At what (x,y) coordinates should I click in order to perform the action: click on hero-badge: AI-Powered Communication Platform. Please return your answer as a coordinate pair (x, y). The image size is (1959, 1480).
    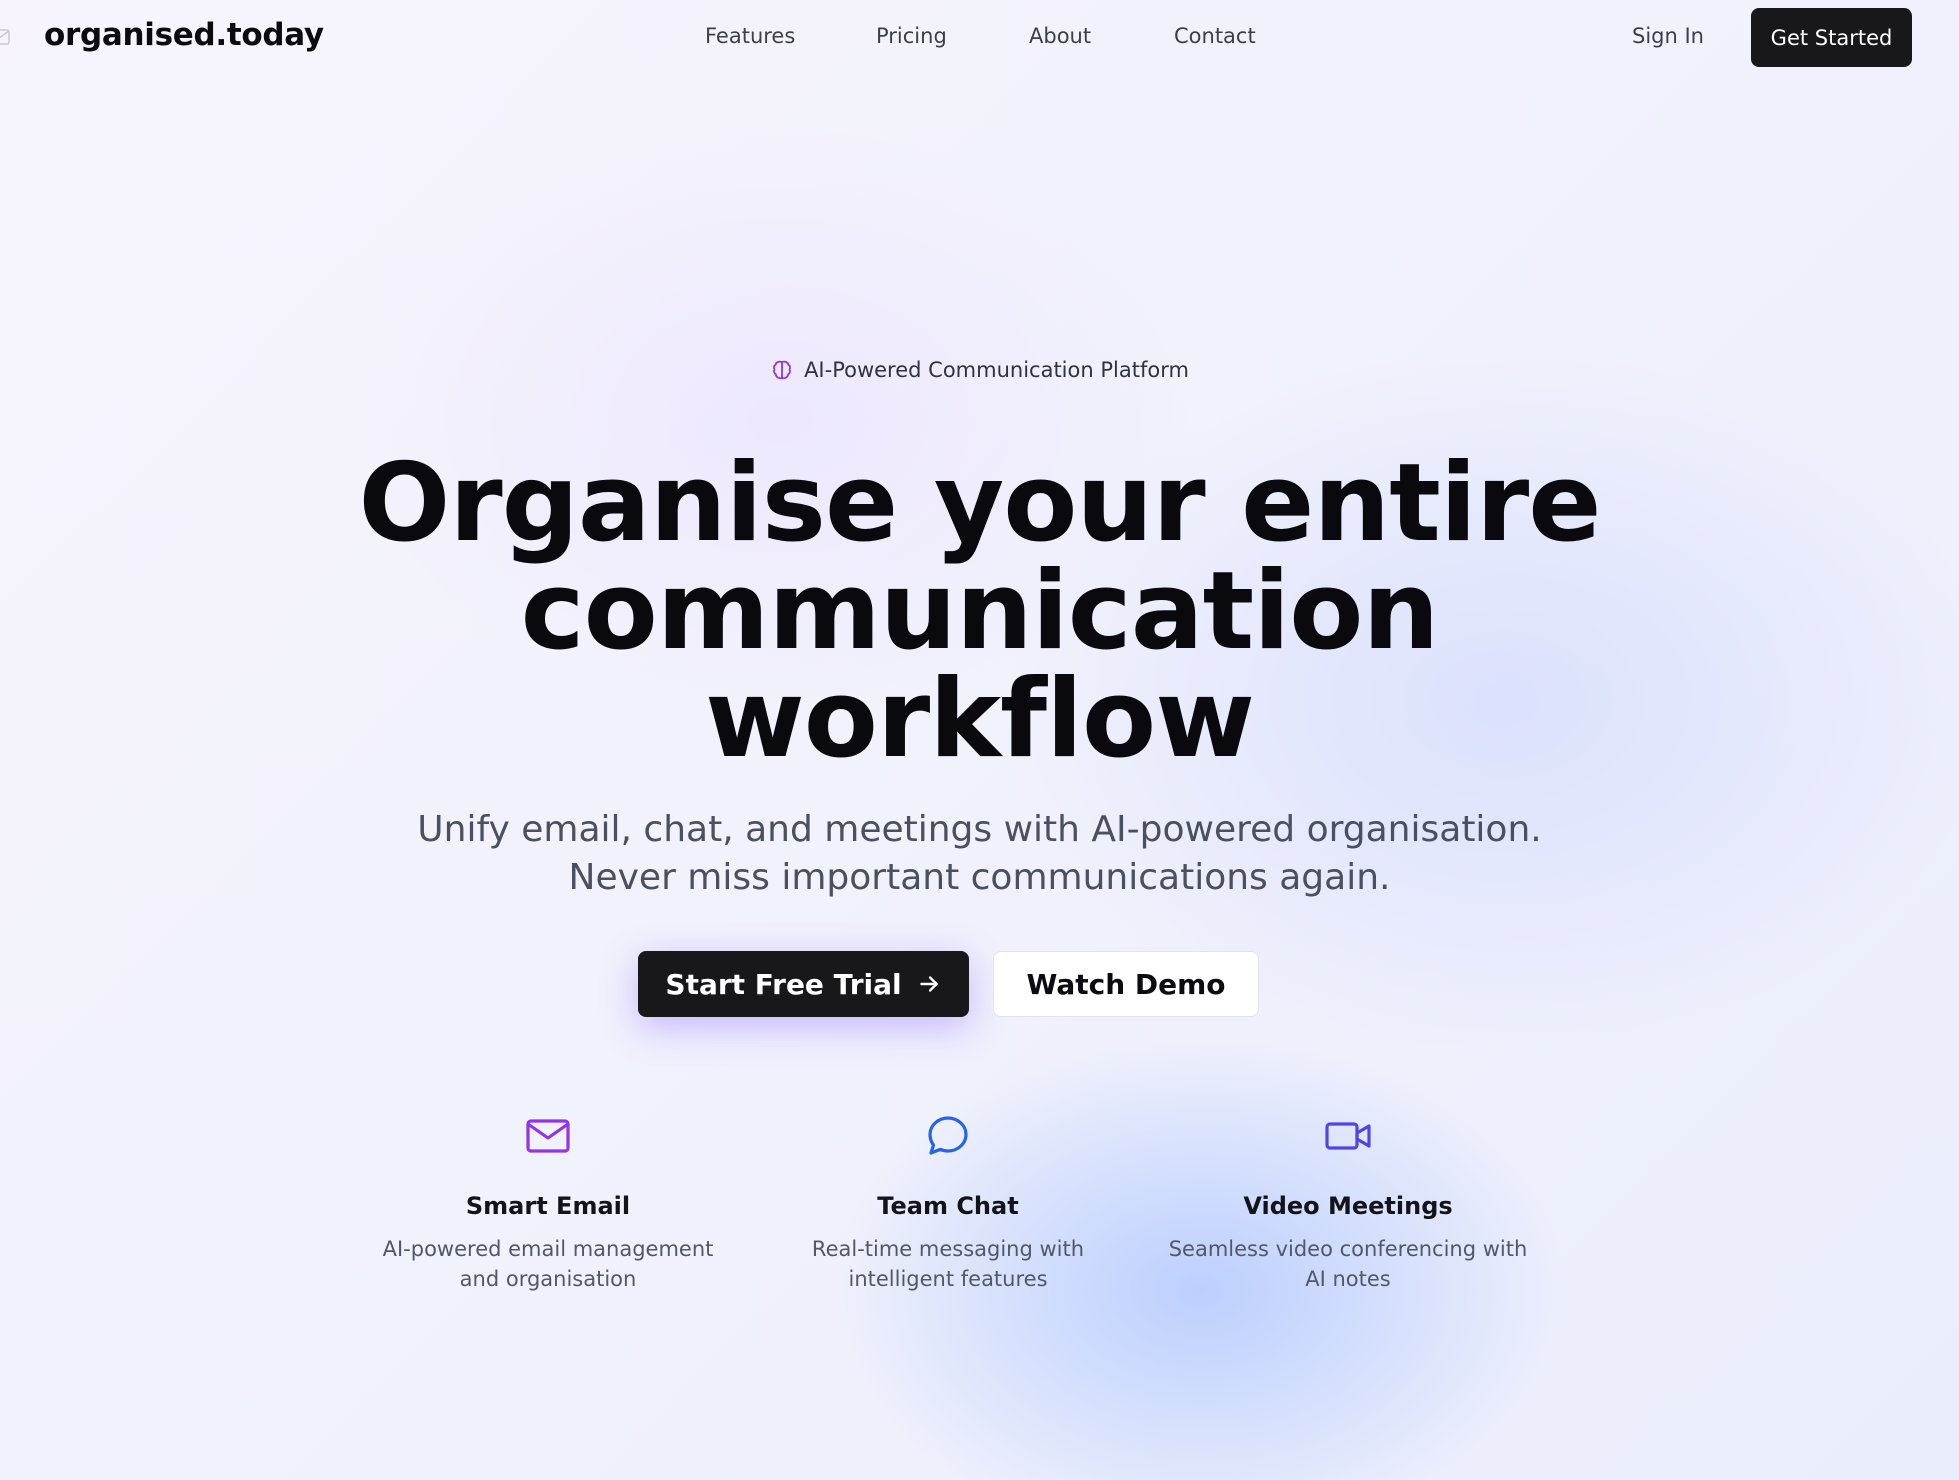
    Looking at the image, I should click on (979, 370).